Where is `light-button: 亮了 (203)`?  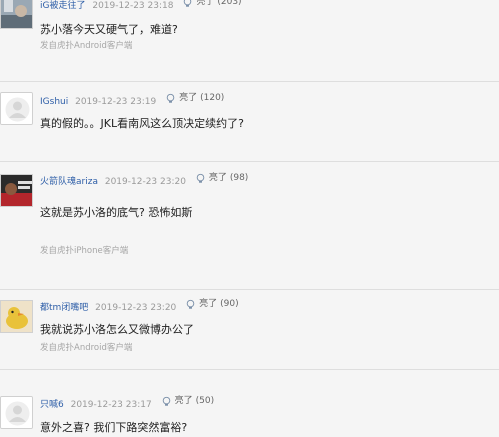 light-button: 亮了 (203) is located at coordinates (212, 4).